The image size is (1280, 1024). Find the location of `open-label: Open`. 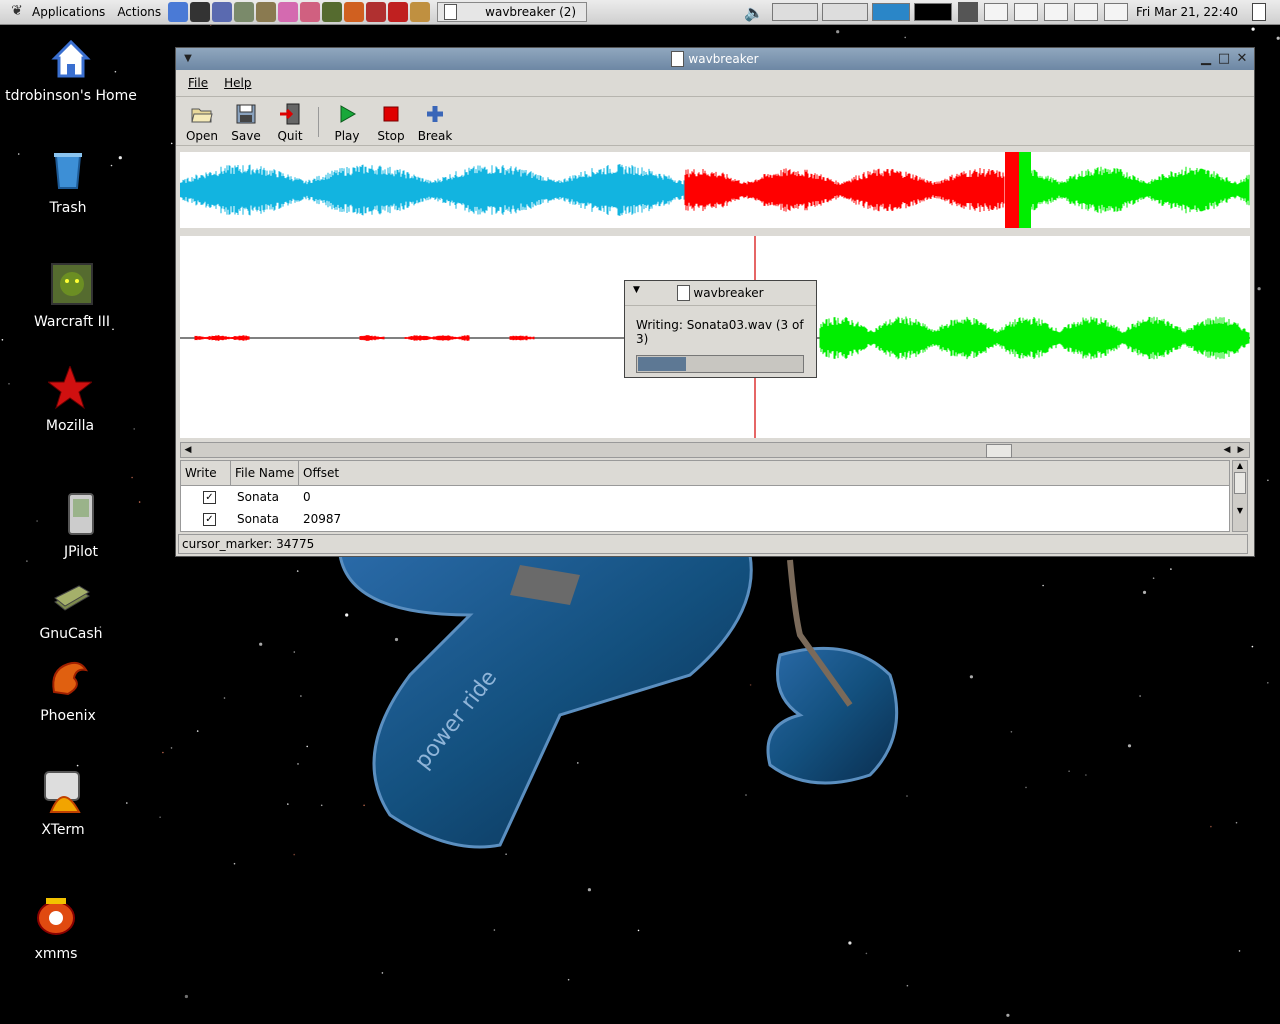

open-label: Open is located at coordinates (202, 136).